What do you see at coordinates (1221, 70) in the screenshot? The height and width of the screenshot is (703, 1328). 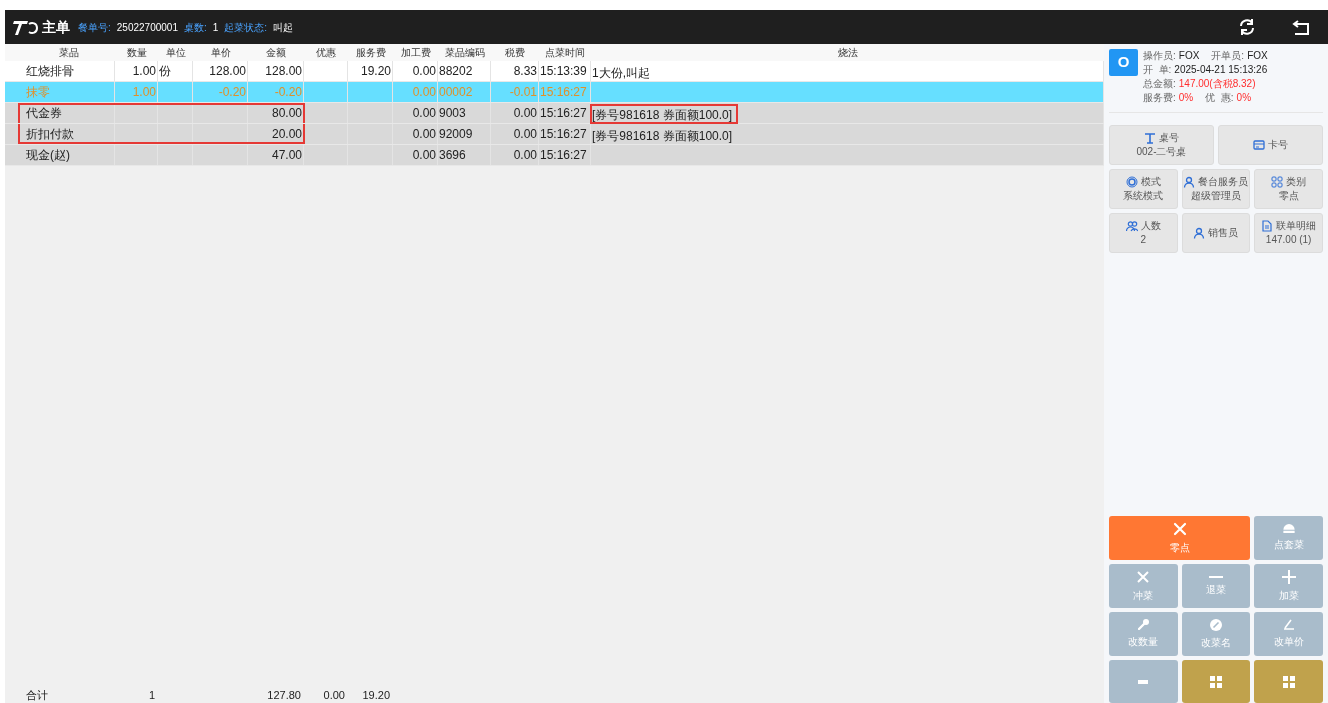 I see `info-value: 2025-04-21 15:13:26` at bounding box center [1221, 70].